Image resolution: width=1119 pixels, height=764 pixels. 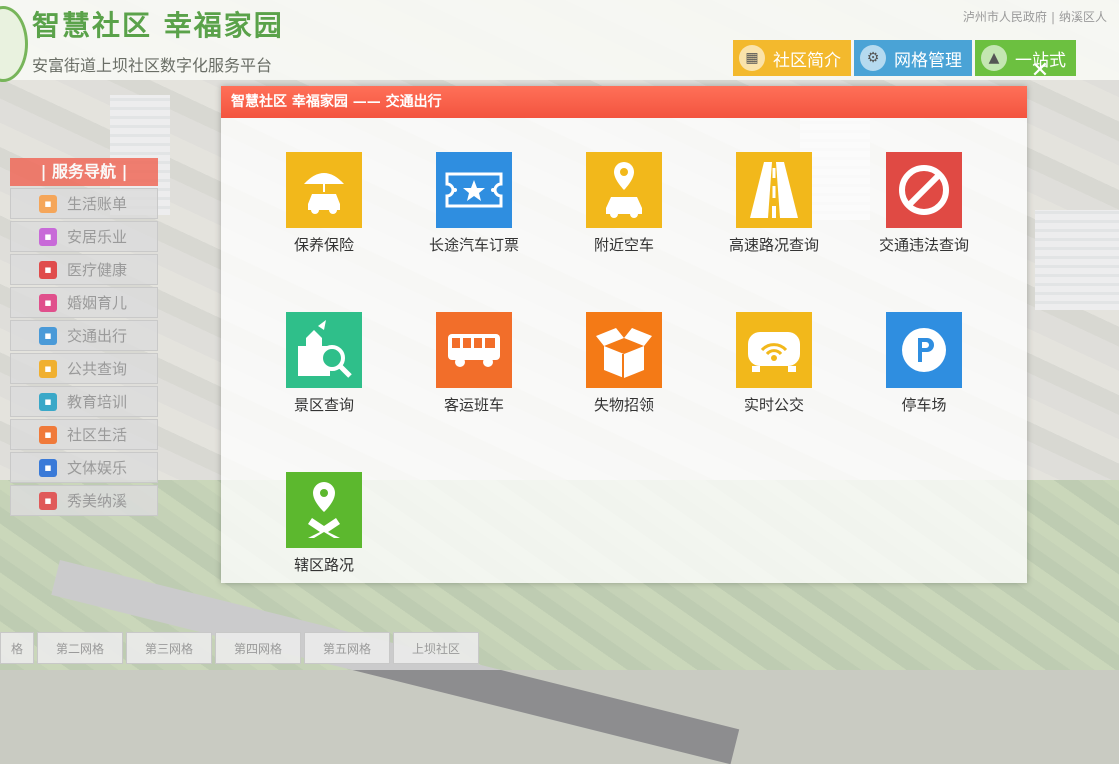 What do you see at coordinates (623, 245) in the screenshot?
I see `service-tile-label: 附近空车` at bounding box center [623, 245].